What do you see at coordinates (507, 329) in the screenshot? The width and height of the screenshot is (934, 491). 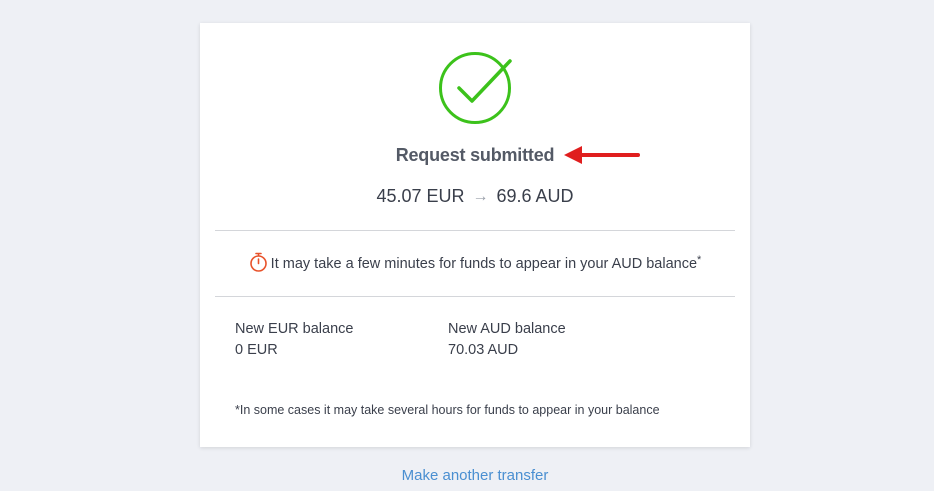 I see `aud-balance-label: New AUD balance` at bounding box center [507, 329].